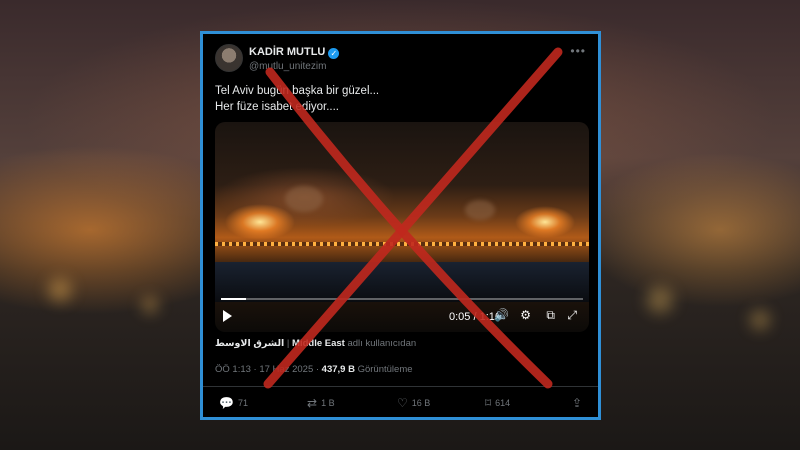  I want to click on source-name: Middle East, so click(318, 343).